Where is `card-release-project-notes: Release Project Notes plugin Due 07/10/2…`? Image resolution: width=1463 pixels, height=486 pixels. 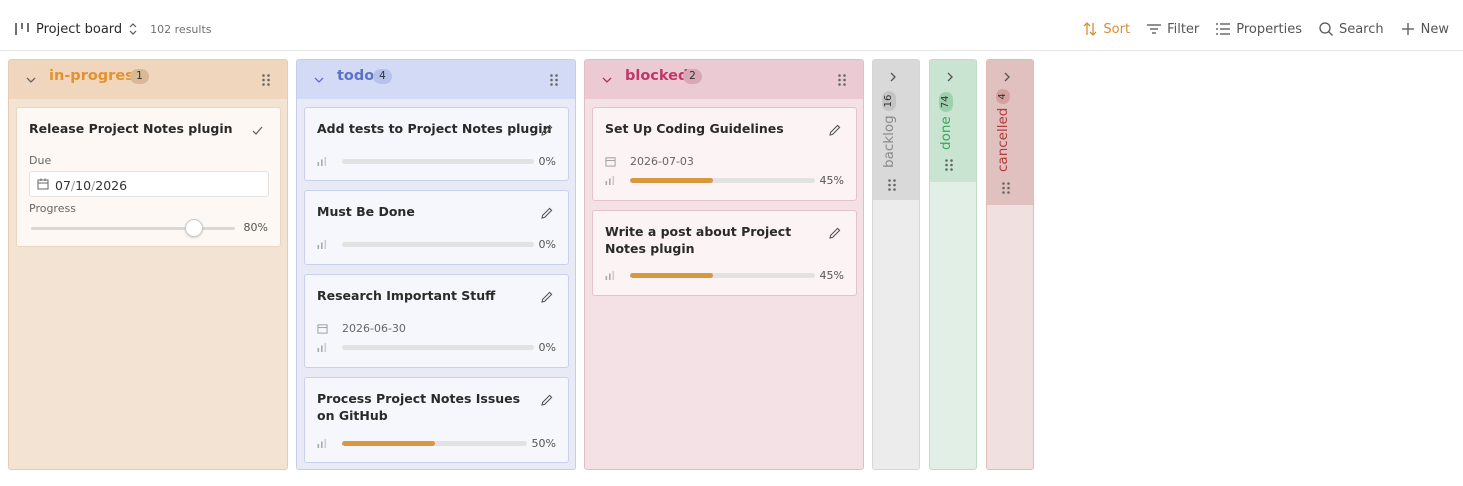
card-release-project-notes: Release Project Notes plugin Due 07/10/2… is located at coordinates (148, 177).